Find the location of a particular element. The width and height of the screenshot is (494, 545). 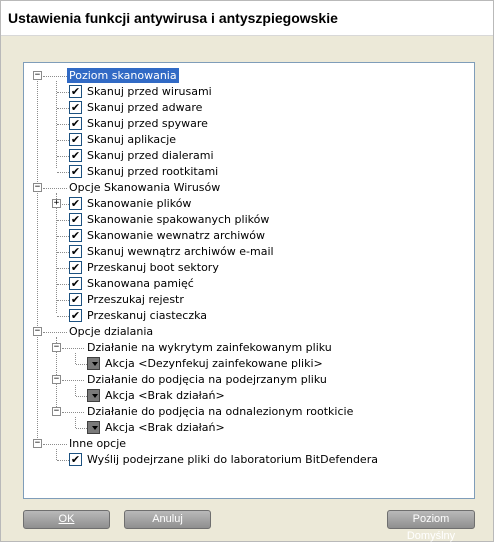

tree-item: ✔ Skanuj przed adware is located at coordinates (244, 108).